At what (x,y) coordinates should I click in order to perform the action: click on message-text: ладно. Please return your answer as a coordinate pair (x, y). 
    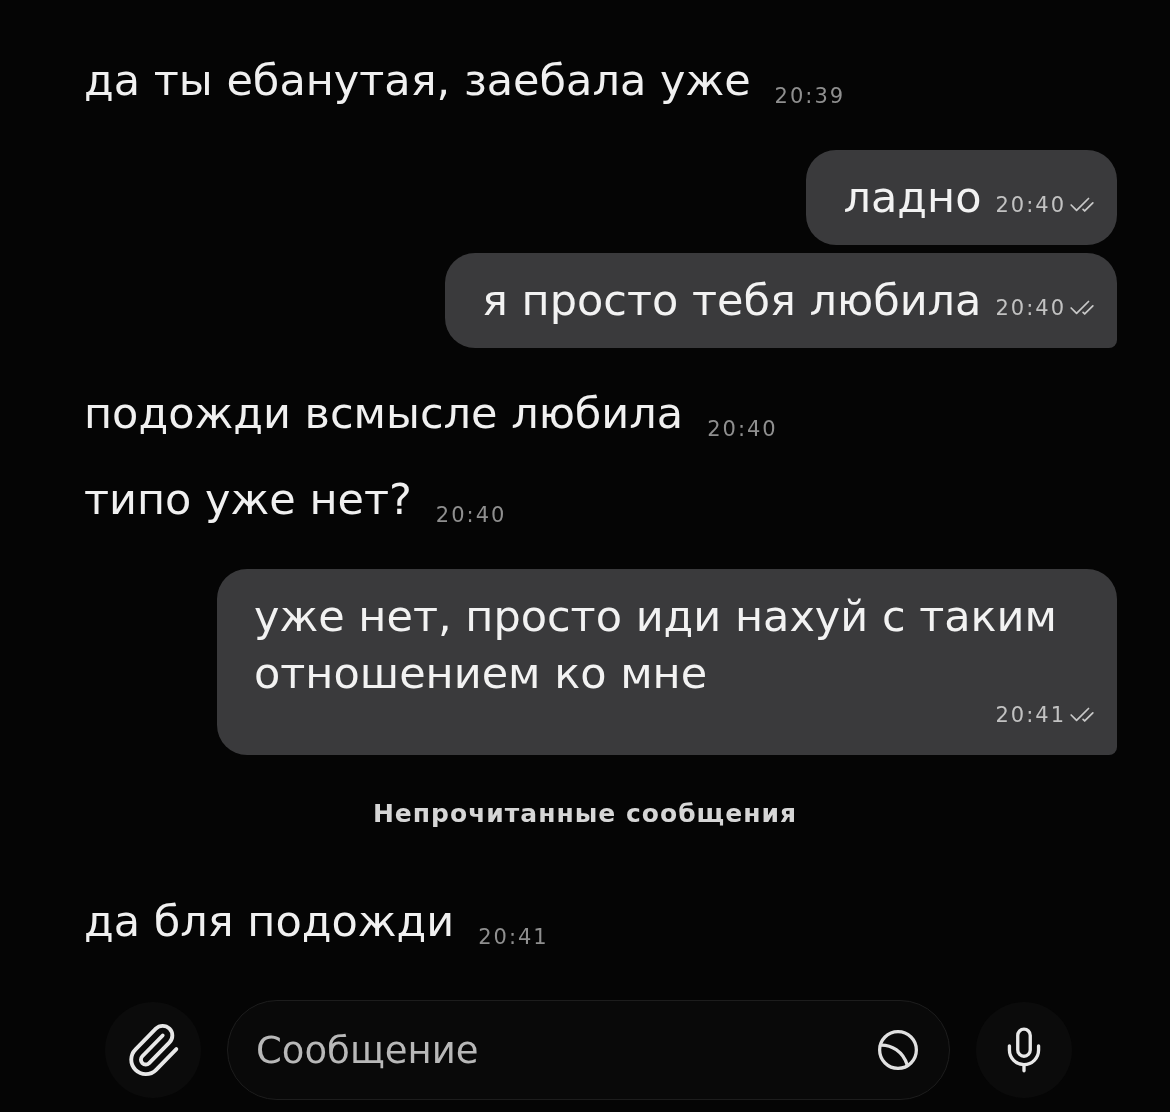
    Looking at the image, I should click on (912, 197).